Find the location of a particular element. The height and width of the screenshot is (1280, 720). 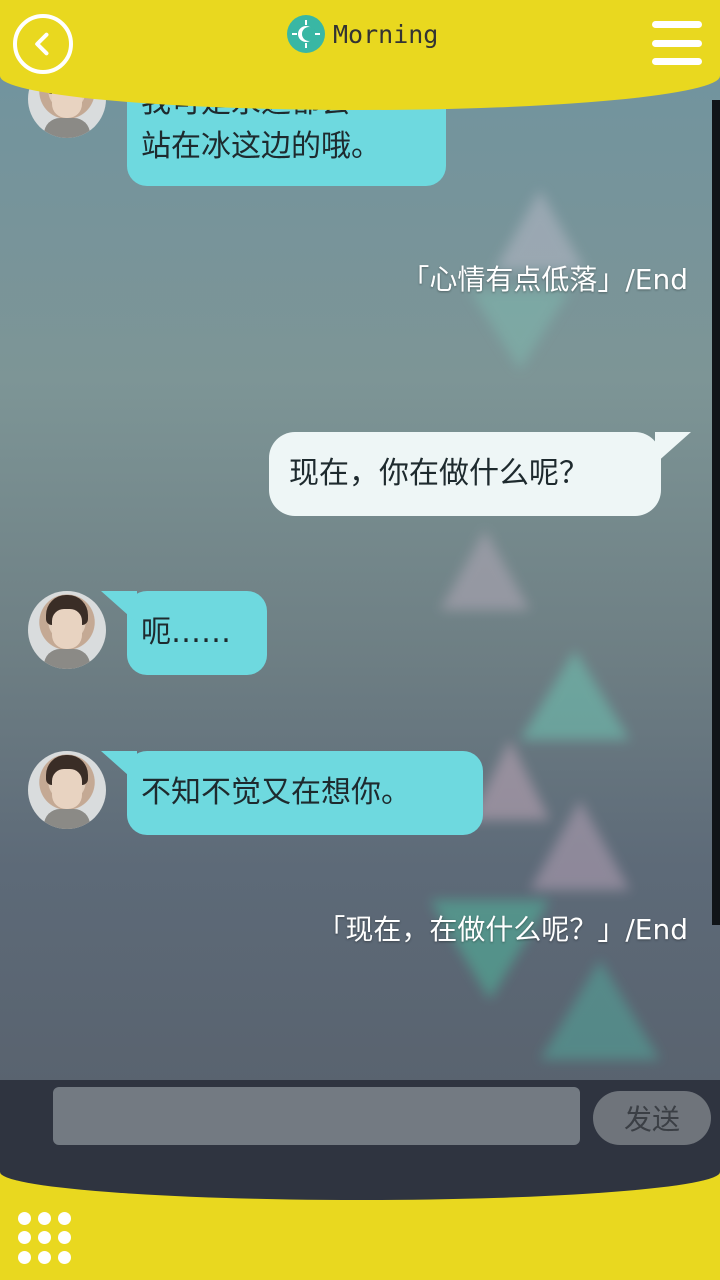

incoming-message-bubble: 不知不觉又在想你。 is located at coordinates (292, 793).